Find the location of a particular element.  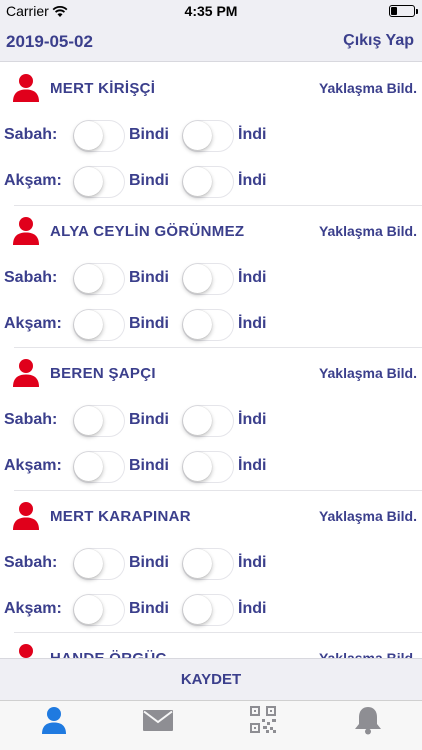

tab-bar is located at coordinates (211, 725).